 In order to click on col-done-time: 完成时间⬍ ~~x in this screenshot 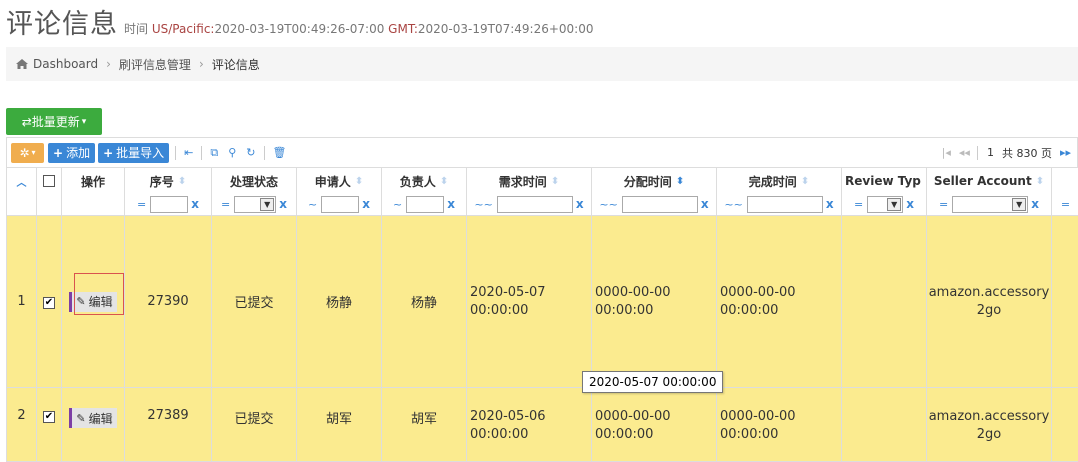, I will do `click(779, 192)`.